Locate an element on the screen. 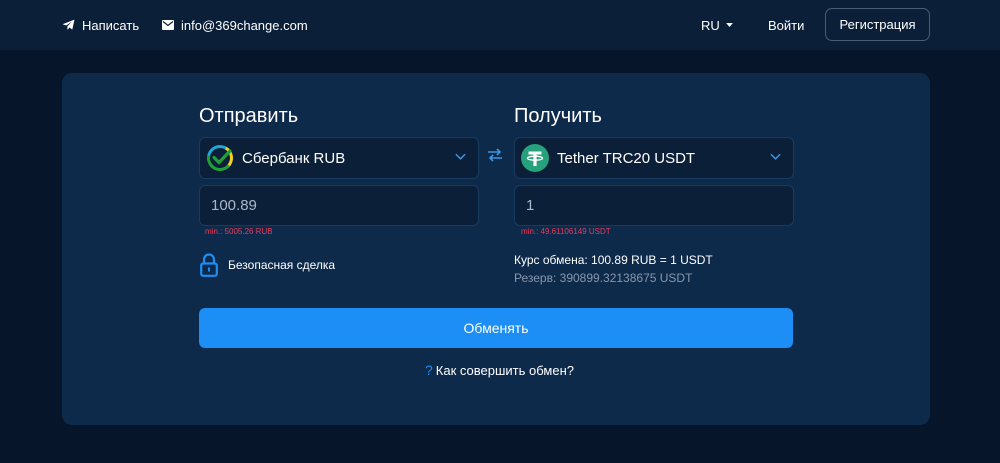 This screenshot has width=1000, height=463. receive-currency-name: Tether TRC20 USDT is located at coordinates (626, 158).